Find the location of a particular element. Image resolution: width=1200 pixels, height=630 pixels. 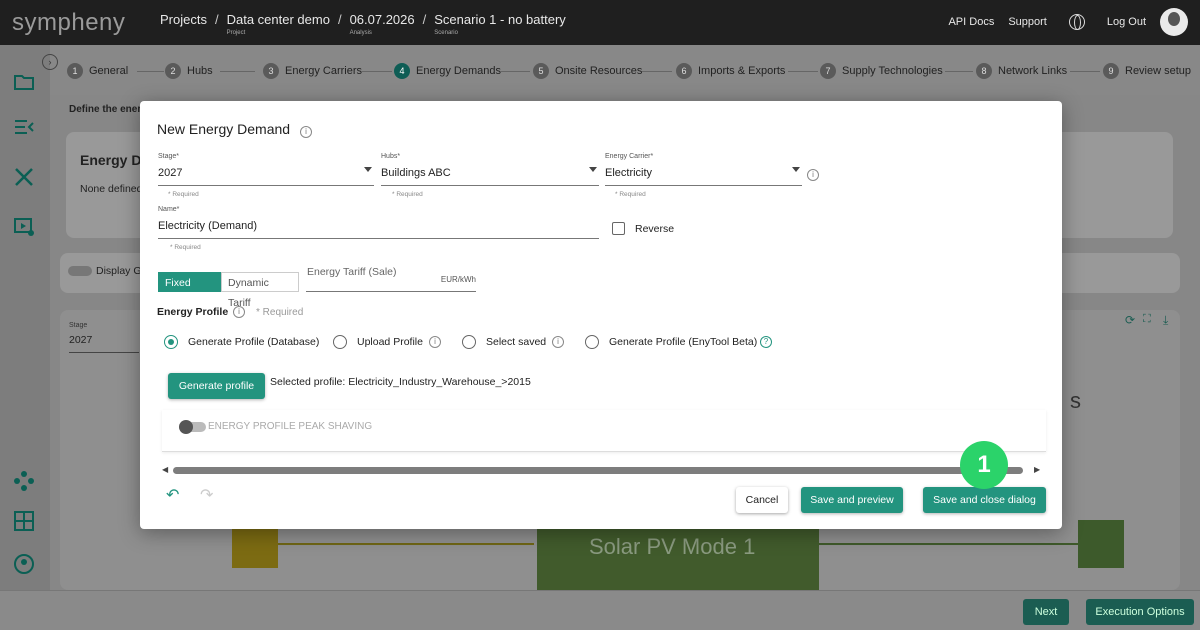

grid-icon is located at coordinates (24, 521).